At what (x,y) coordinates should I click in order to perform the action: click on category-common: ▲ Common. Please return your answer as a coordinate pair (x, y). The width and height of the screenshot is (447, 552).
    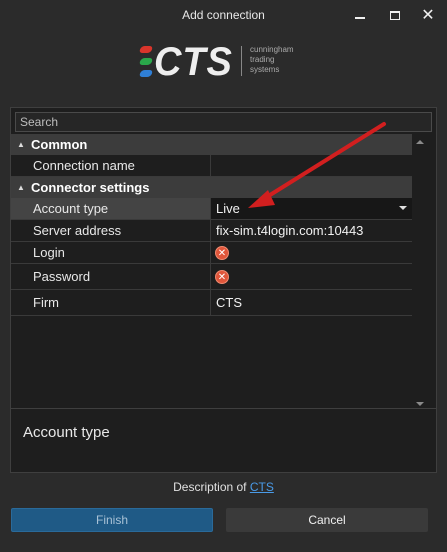
    Looking at the image, I should click on (211, 144).